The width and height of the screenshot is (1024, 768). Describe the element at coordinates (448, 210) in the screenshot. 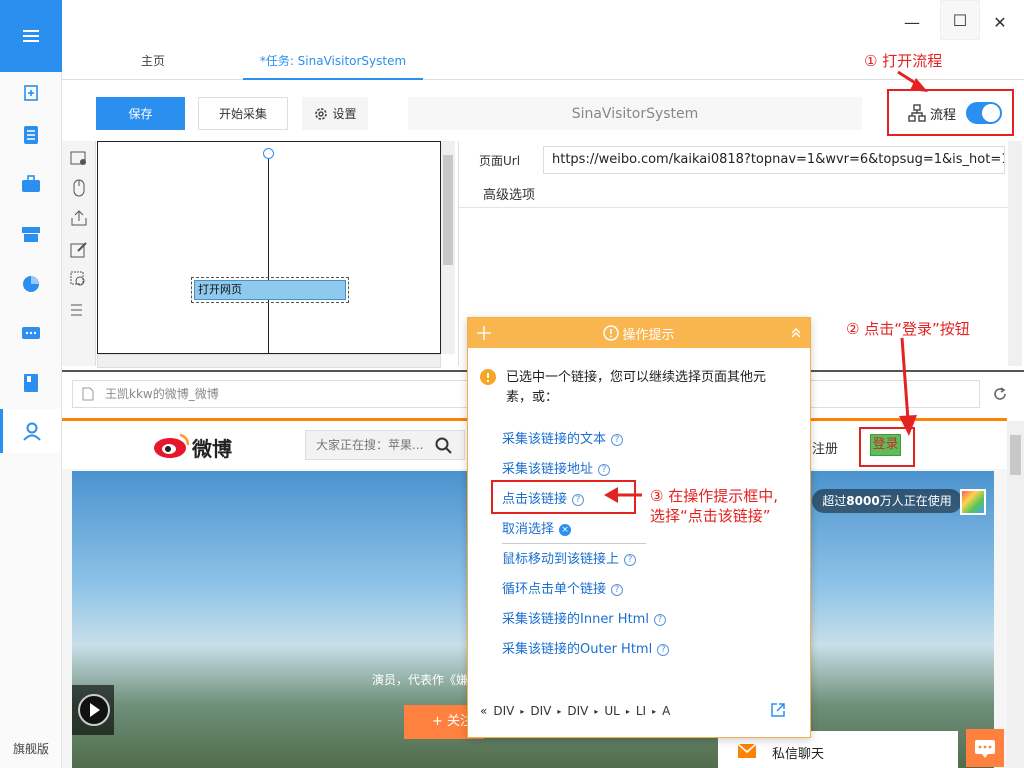

I see `flow-vscroll-thumb` at that location.